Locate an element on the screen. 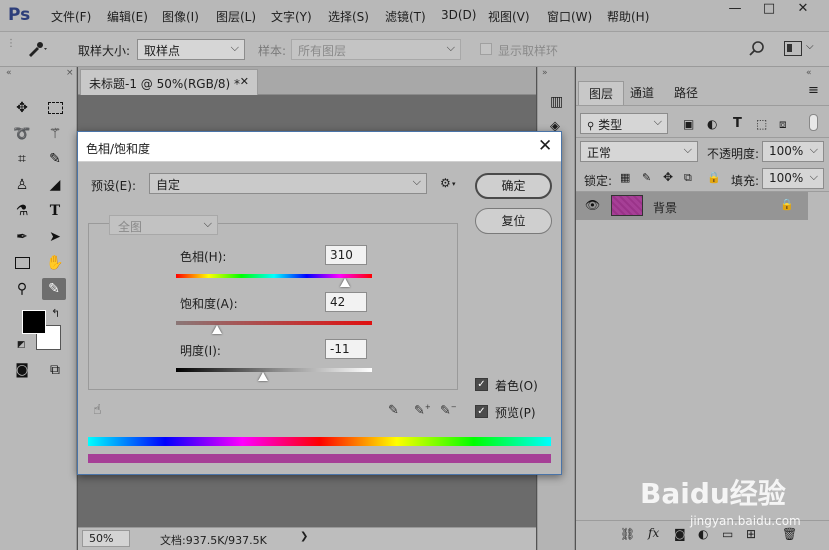  eyedropper-icon: ✎ is located at coordinates (393, 410).